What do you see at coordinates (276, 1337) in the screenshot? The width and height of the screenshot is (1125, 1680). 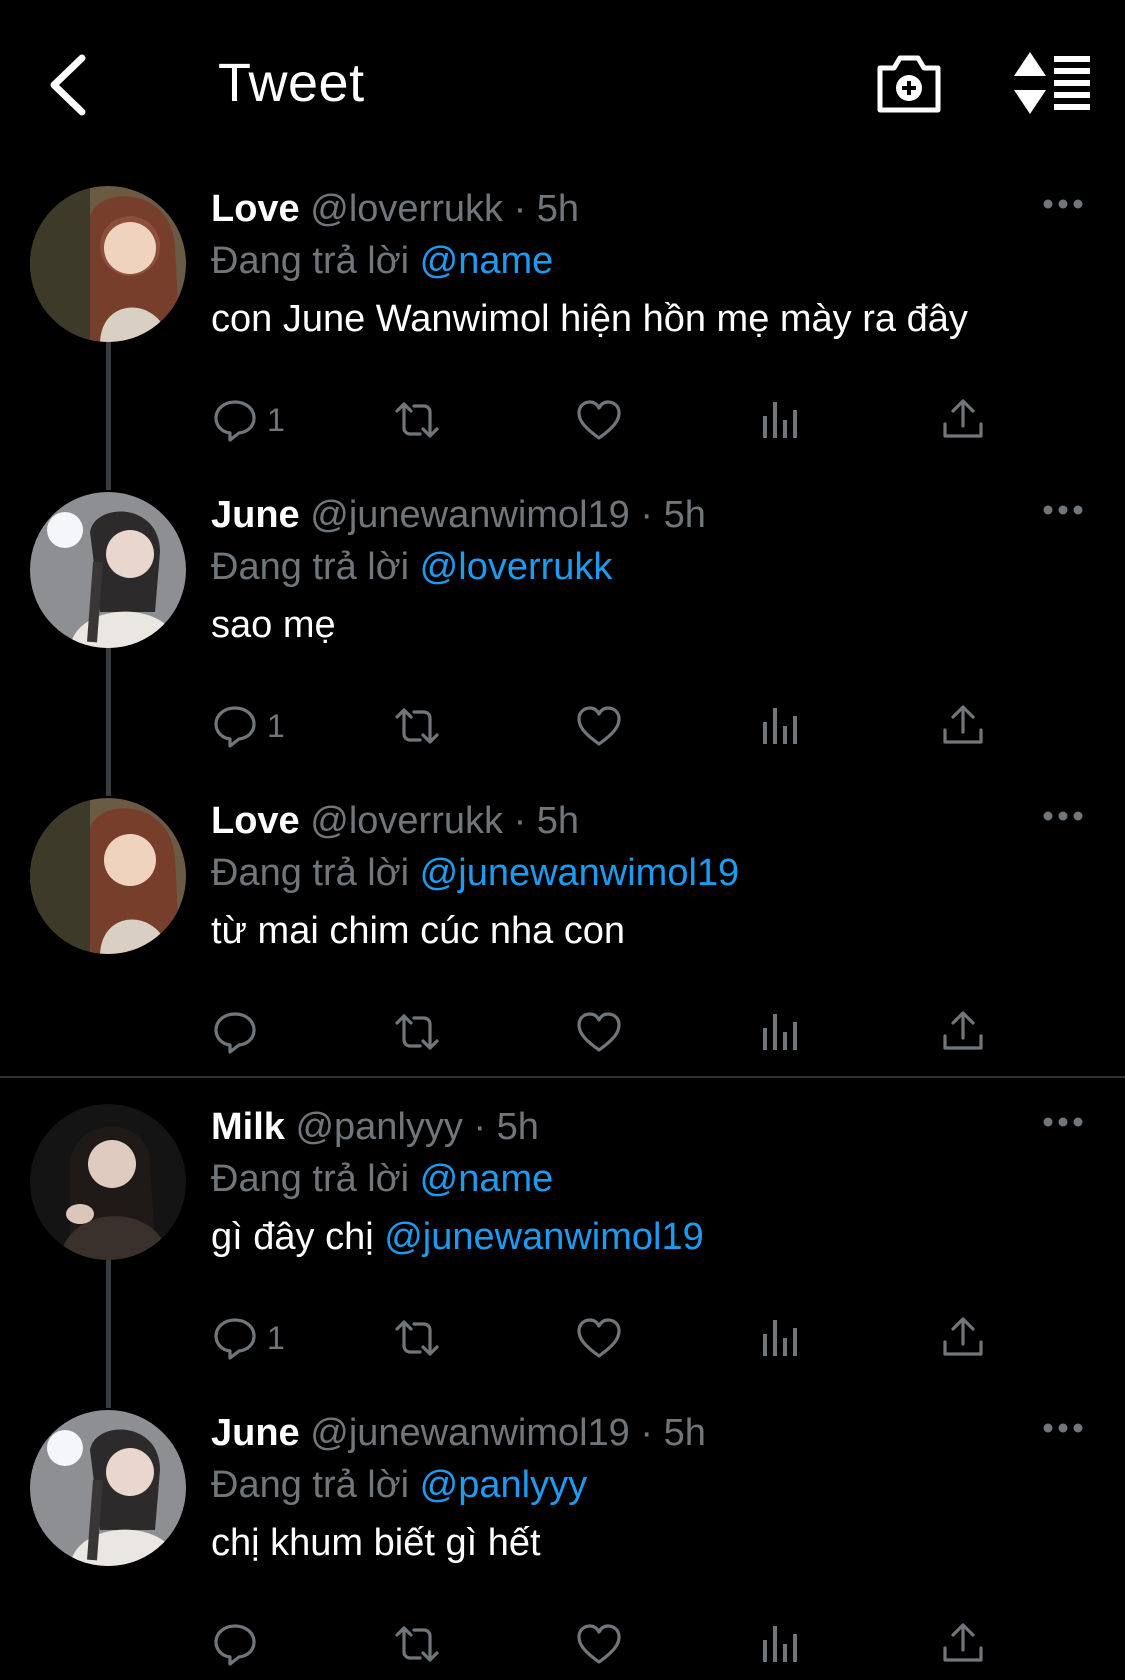 I see `reply-count: 1` at bounding box center [276, 1337].